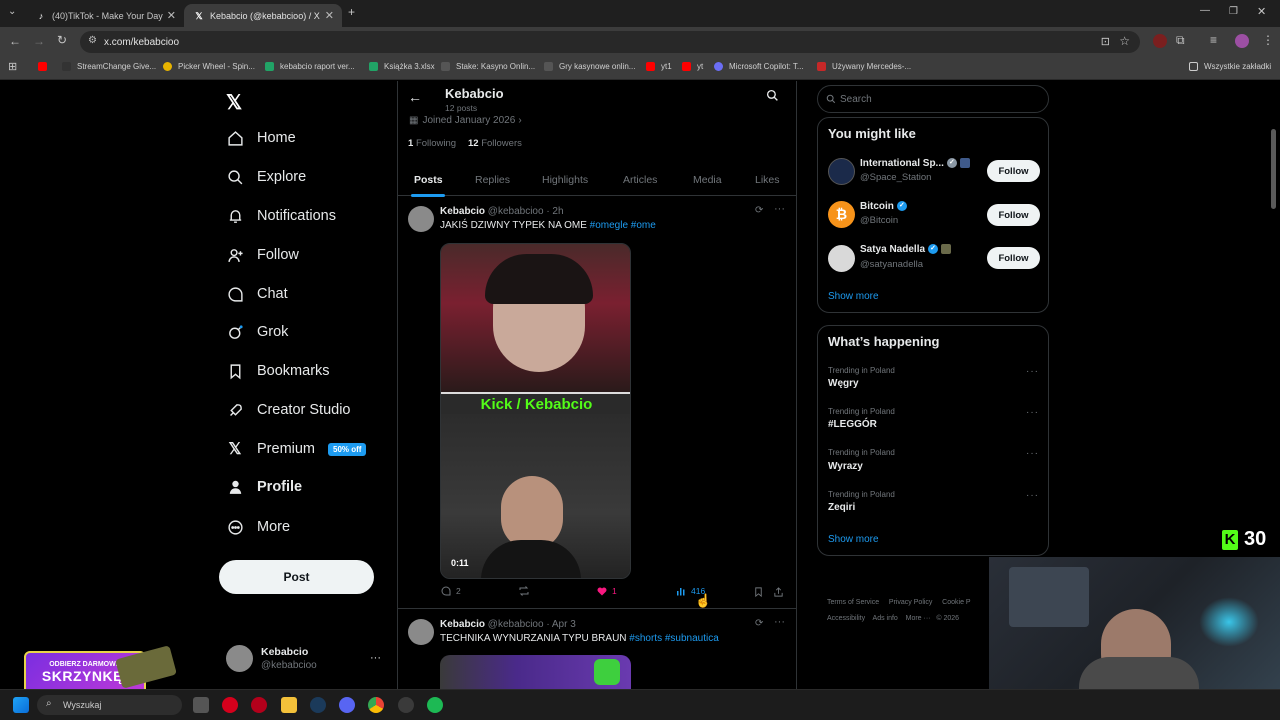  I want to click on tab-posts: Posts, so click(428, 180).